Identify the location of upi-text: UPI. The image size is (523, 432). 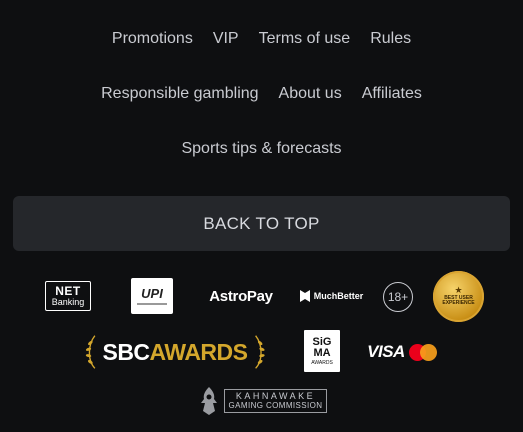
(152, 293).